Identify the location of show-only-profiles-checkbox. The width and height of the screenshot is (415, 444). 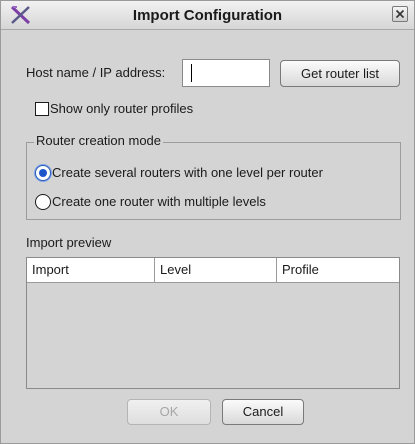
(42, 109).